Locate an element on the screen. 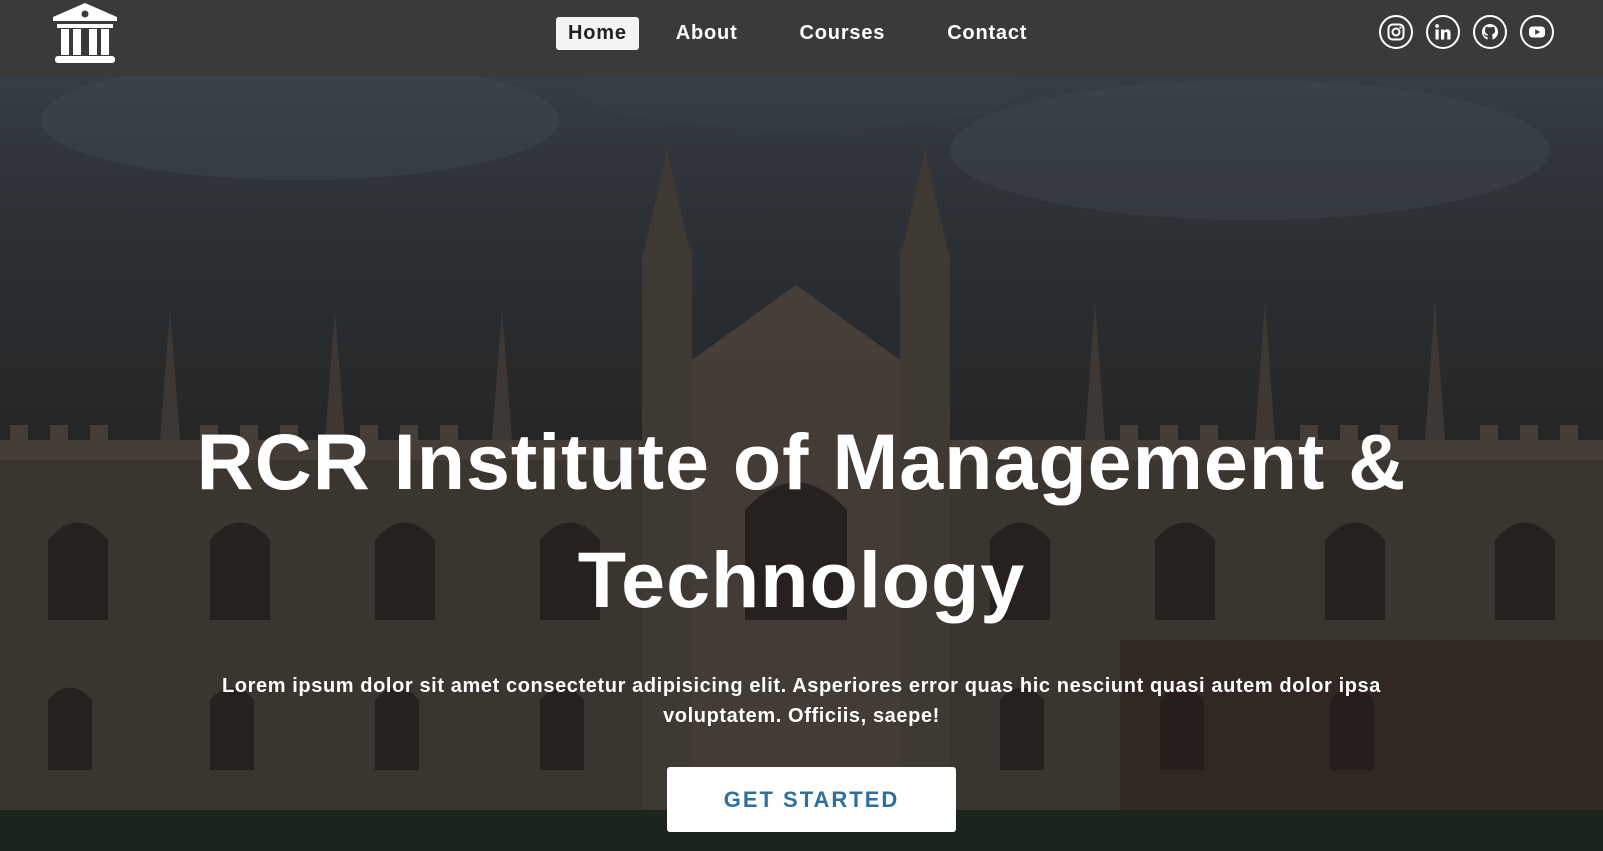 Image resolution: width=1603 pixels, height=851 pixels. nav-link-courses: Courses is located at coordinates (843, 33).